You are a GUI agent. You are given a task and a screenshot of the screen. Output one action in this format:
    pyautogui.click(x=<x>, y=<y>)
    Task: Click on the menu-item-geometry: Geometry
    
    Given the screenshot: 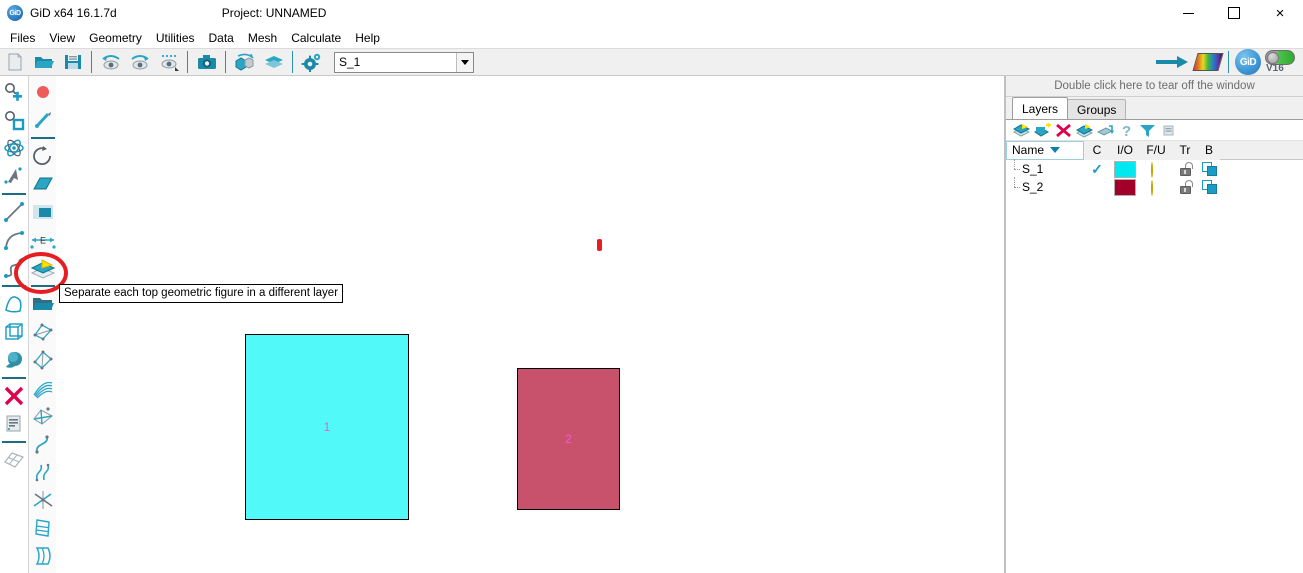 What is the action you would take?
    pyautogui.click(x=115, y=38)
    